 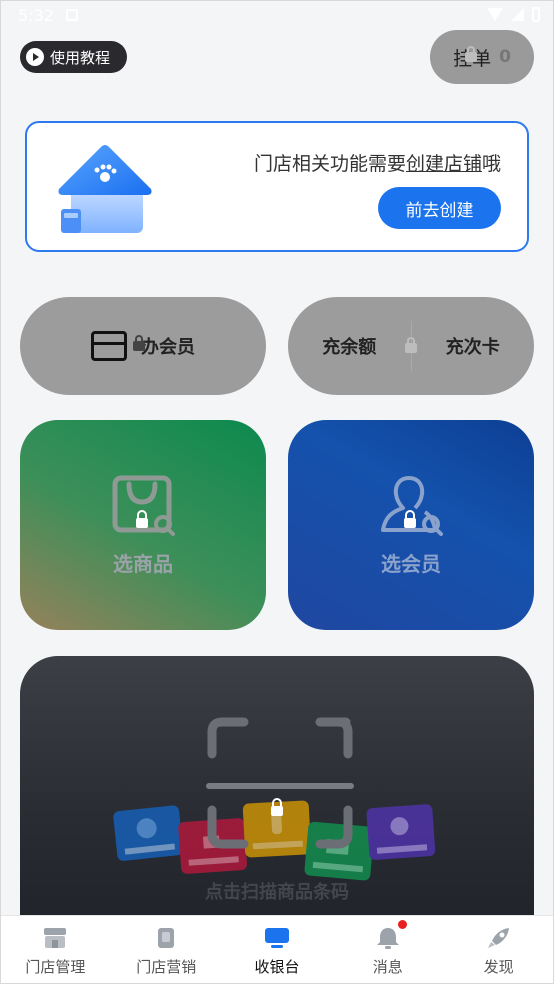 I want to click on wifi-icon, so click(x=495, y=14).